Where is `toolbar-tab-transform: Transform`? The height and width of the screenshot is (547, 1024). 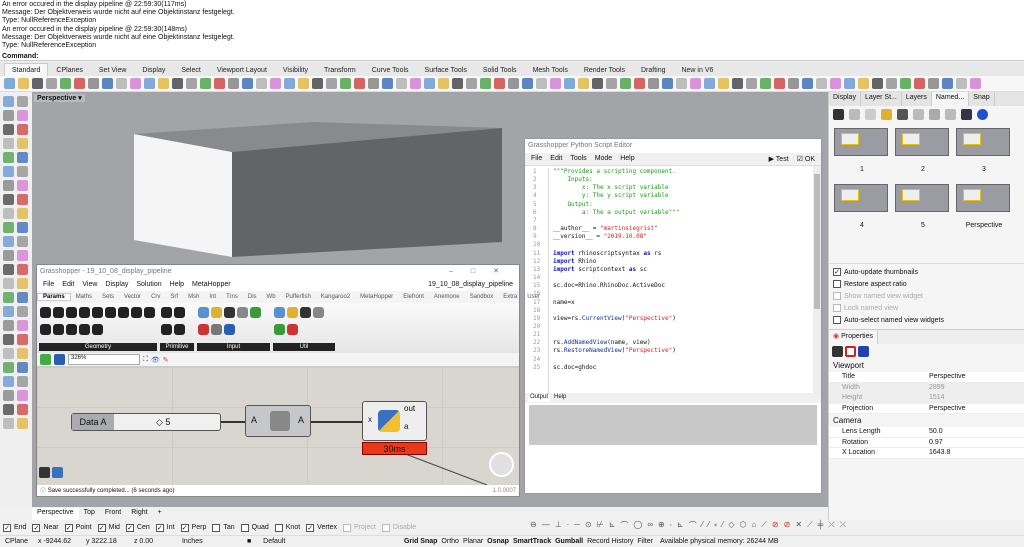
toolbar-tab-transform: Transform is located at coordinates (340, 69).